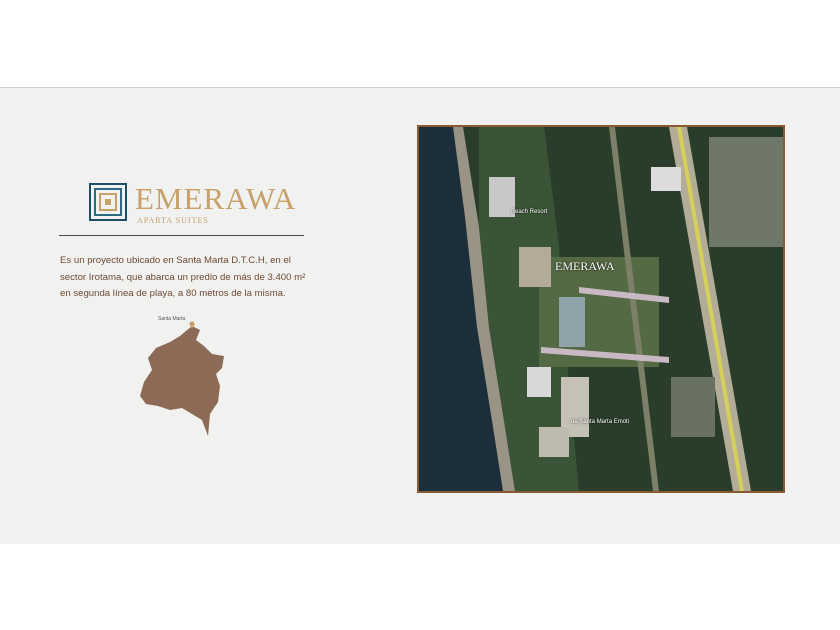  Describe the element at coordinates (529, 212) in the screenshot. I see `map-label-beach-resort: Beach Resort` at that location.